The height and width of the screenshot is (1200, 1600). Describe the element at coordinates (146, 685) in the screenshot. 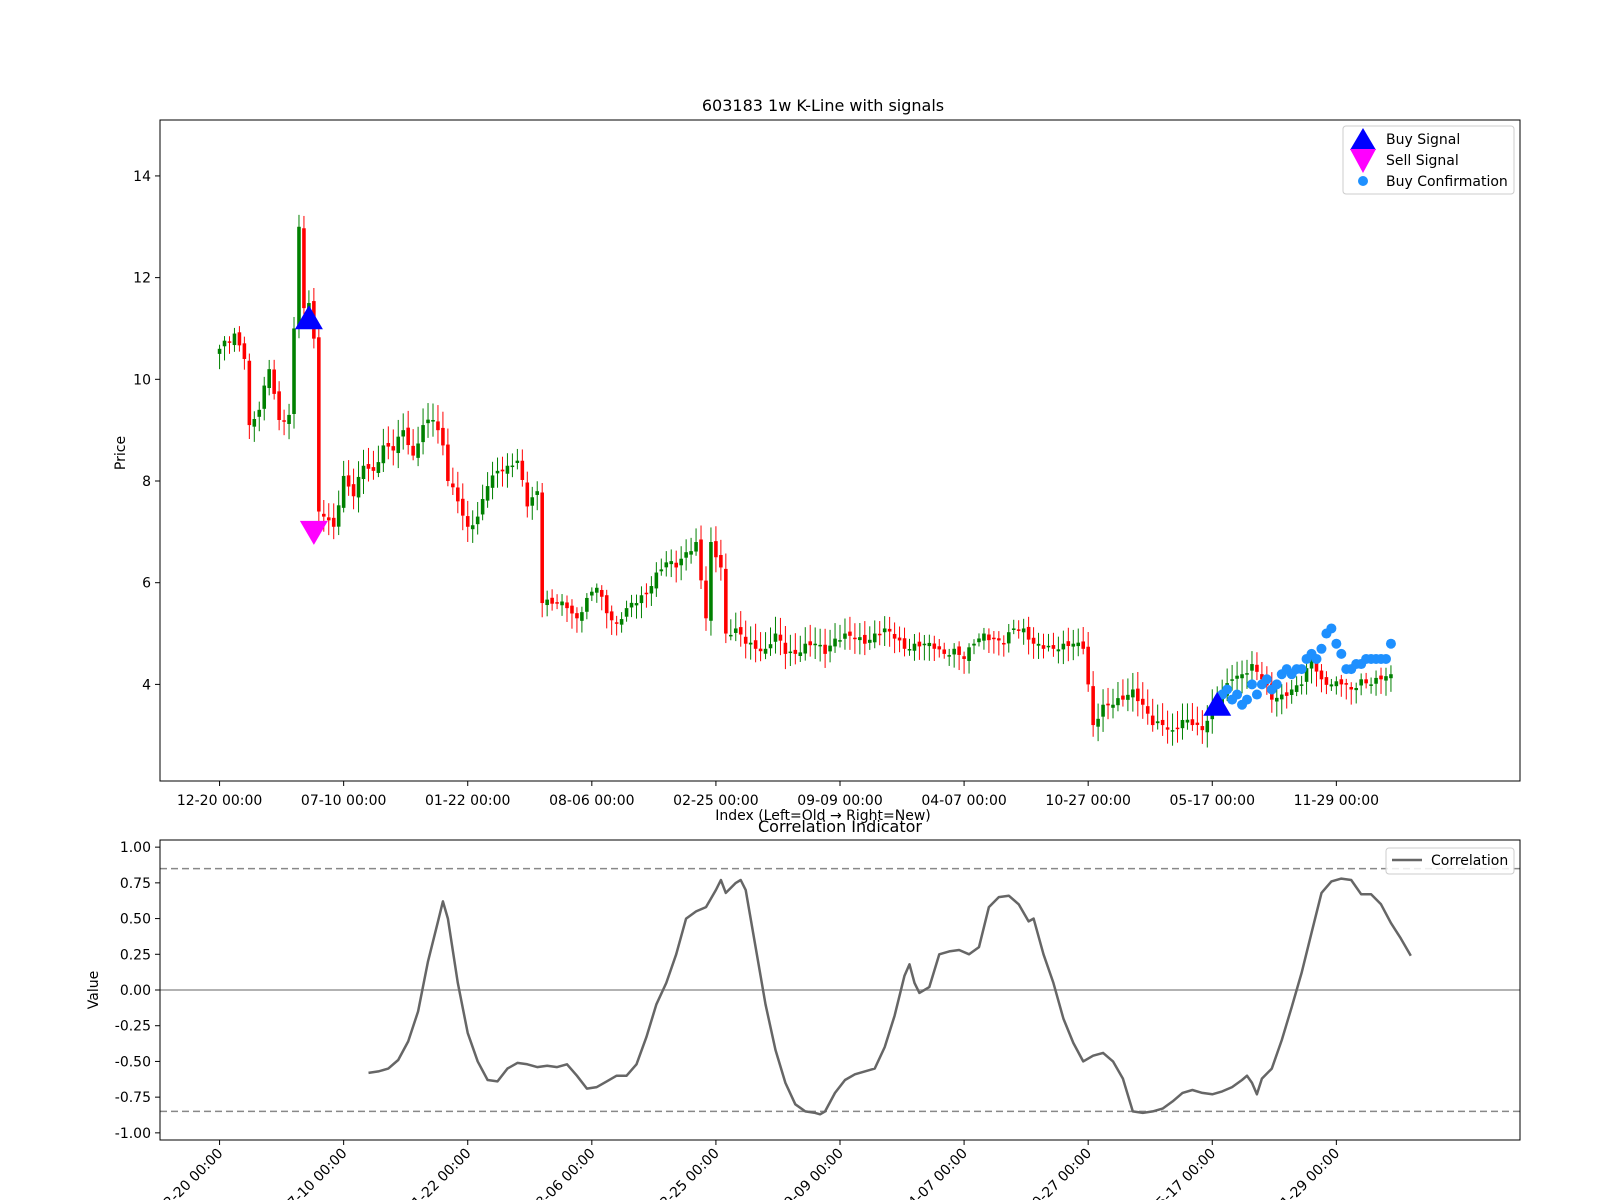

I see `kline-y-tick-label: 4` at that location.